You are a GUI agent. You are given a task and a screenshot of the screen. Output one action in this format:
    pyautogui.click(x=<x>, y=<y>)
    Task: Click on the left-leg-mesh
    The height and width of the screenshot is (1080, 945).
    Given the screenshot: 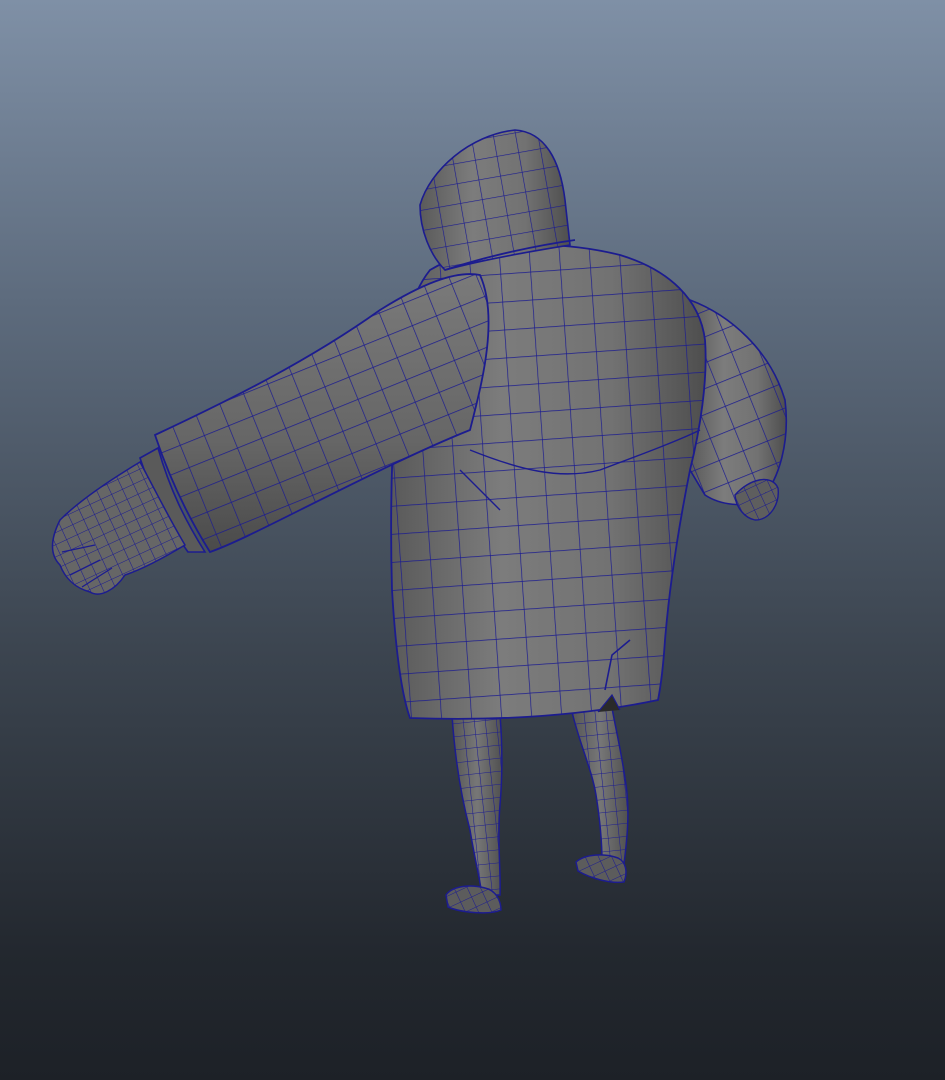 What is the action you would take?
    pyautogui.click(x=477, y=805)
    